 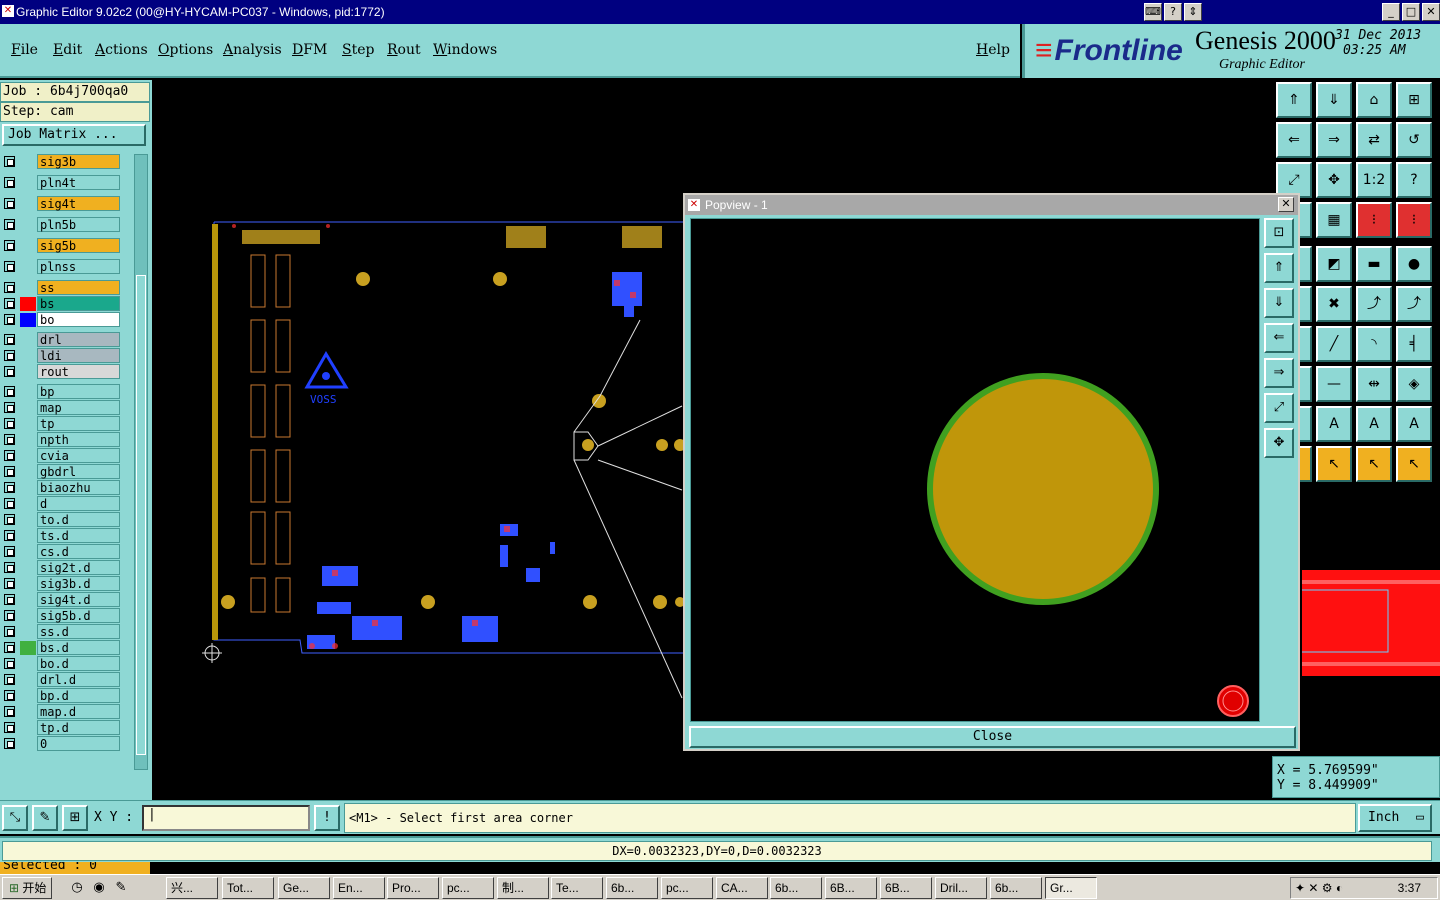 What do you see at coordinates (67, 224) in the screenshot?
I see `layer-row: pln5b` at bounding box center [67, 224].